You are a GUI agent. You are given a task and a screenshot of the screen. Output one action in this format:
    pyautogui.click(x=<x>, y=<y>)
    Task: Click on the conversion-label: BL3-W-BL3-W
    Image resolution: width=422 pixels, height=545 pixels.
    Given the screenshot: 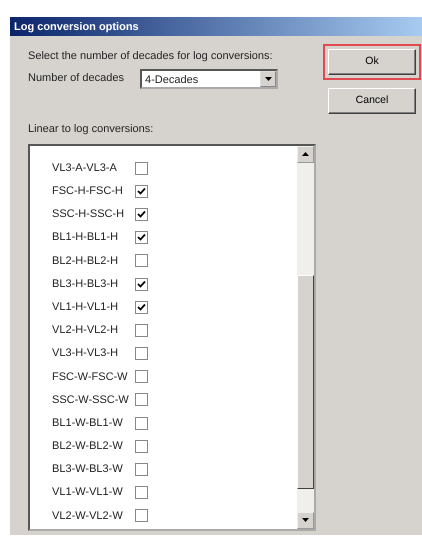 What is the action you would take?
    pyautogui.click(x=88, y=470)
    